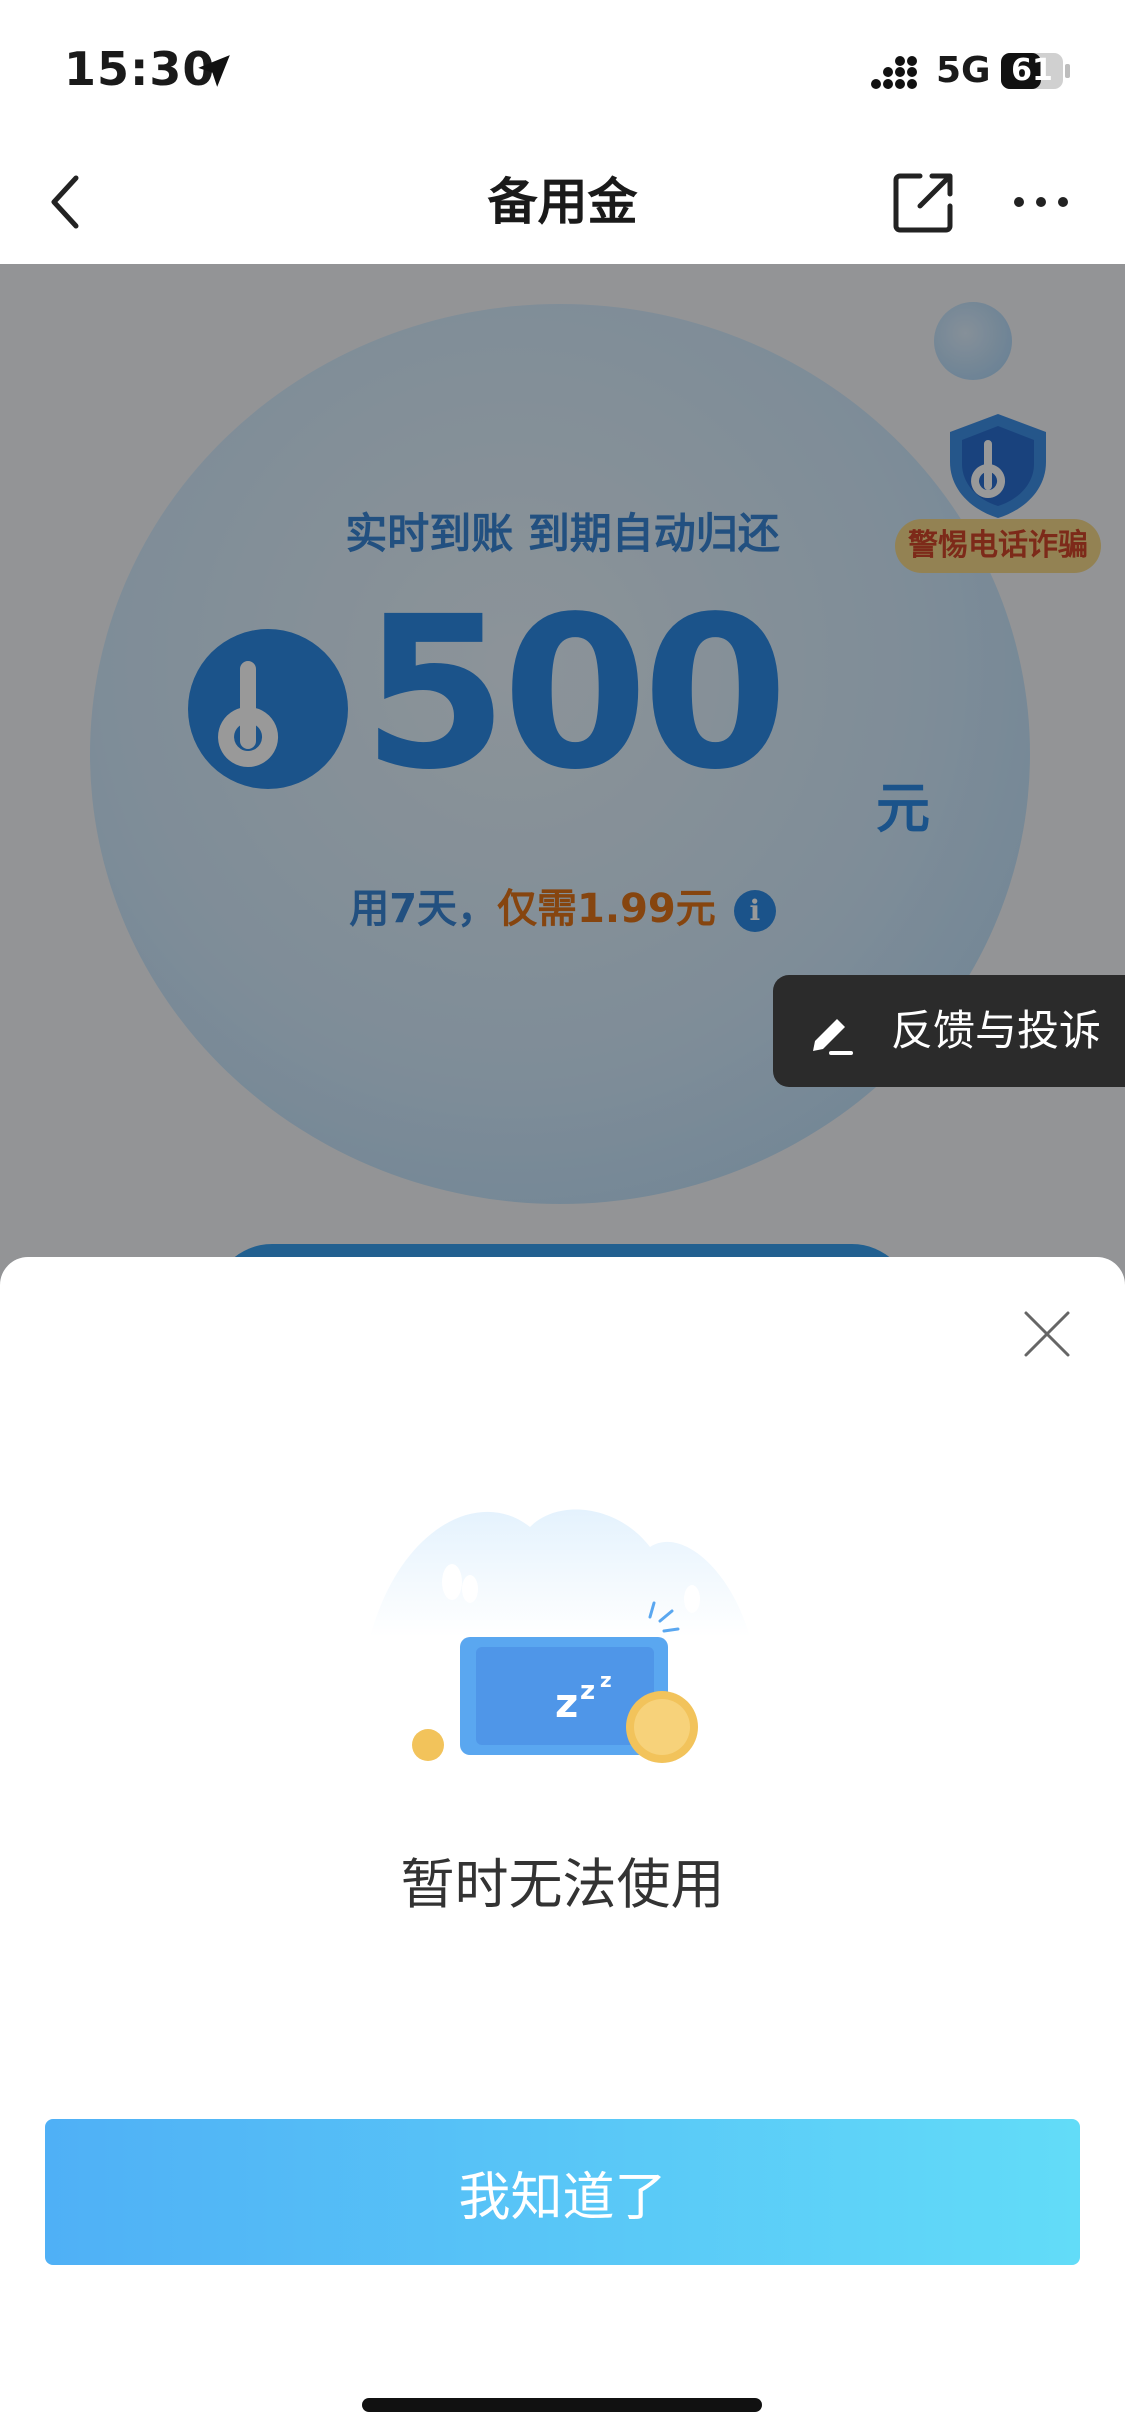 This screenshot has width=1125, height=2435. What do you see at coordinates (996, 1030) in the screenshot?
I see `feedback-label: 反馈与投诉` at bounding box center [996, 1030].